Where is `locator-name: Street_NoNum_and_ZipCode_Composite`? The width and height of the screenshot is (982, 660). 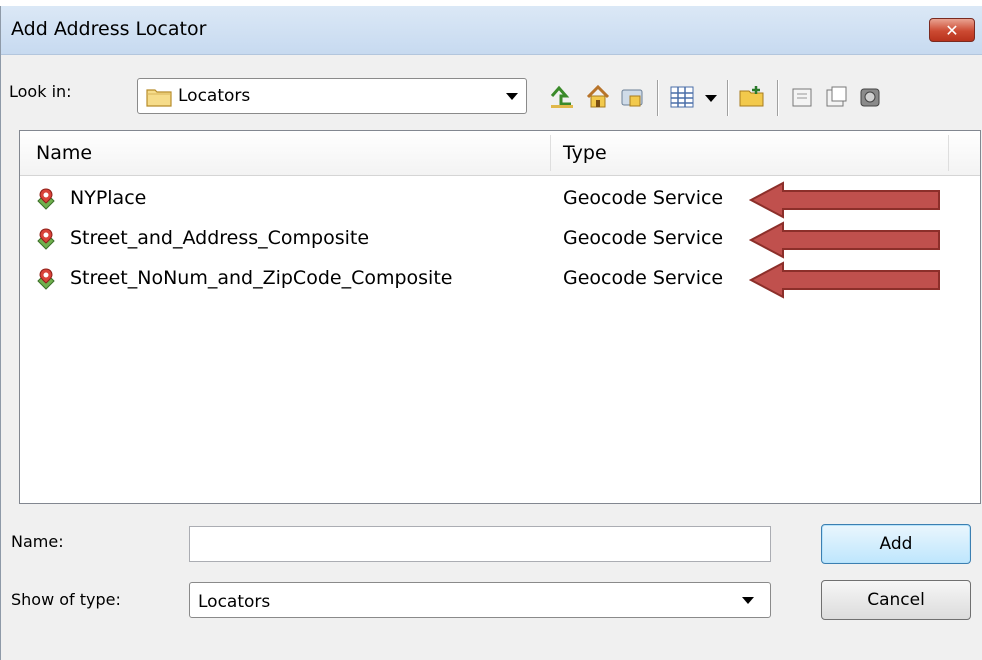
locator-name: Street_NoNum_and_ZipCode_Composite is located at coordinates (261, 278).